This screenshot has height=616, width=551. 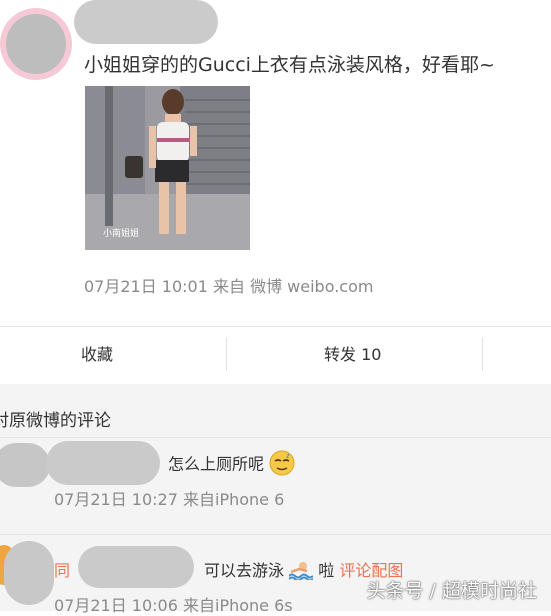 I want to click on svg-text: z, so click(x=288, y=456).